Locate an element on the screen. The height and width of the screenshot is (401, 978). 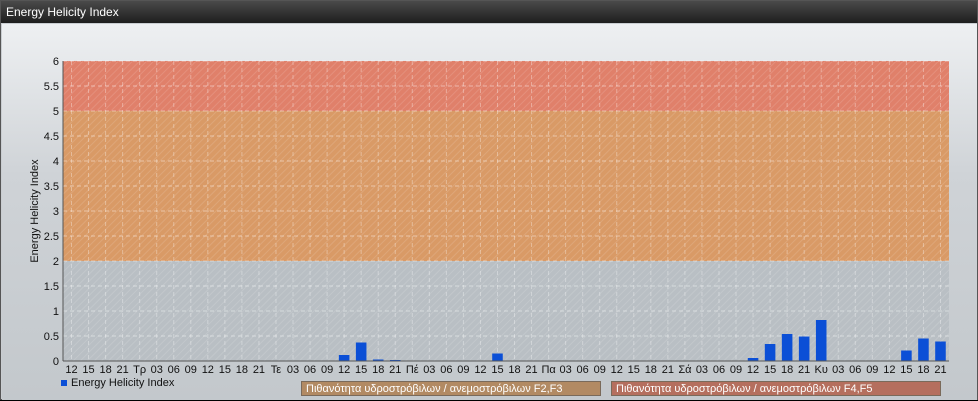
x-tick-label: Πέ is located at coordinates (412, 370).